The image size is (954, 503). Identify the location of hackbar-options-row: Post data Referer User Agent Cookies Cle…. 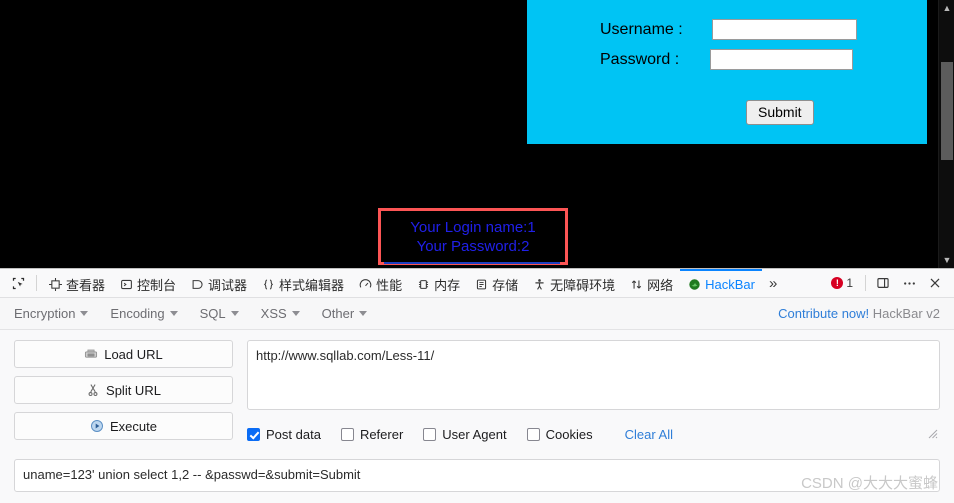
(593, 434).